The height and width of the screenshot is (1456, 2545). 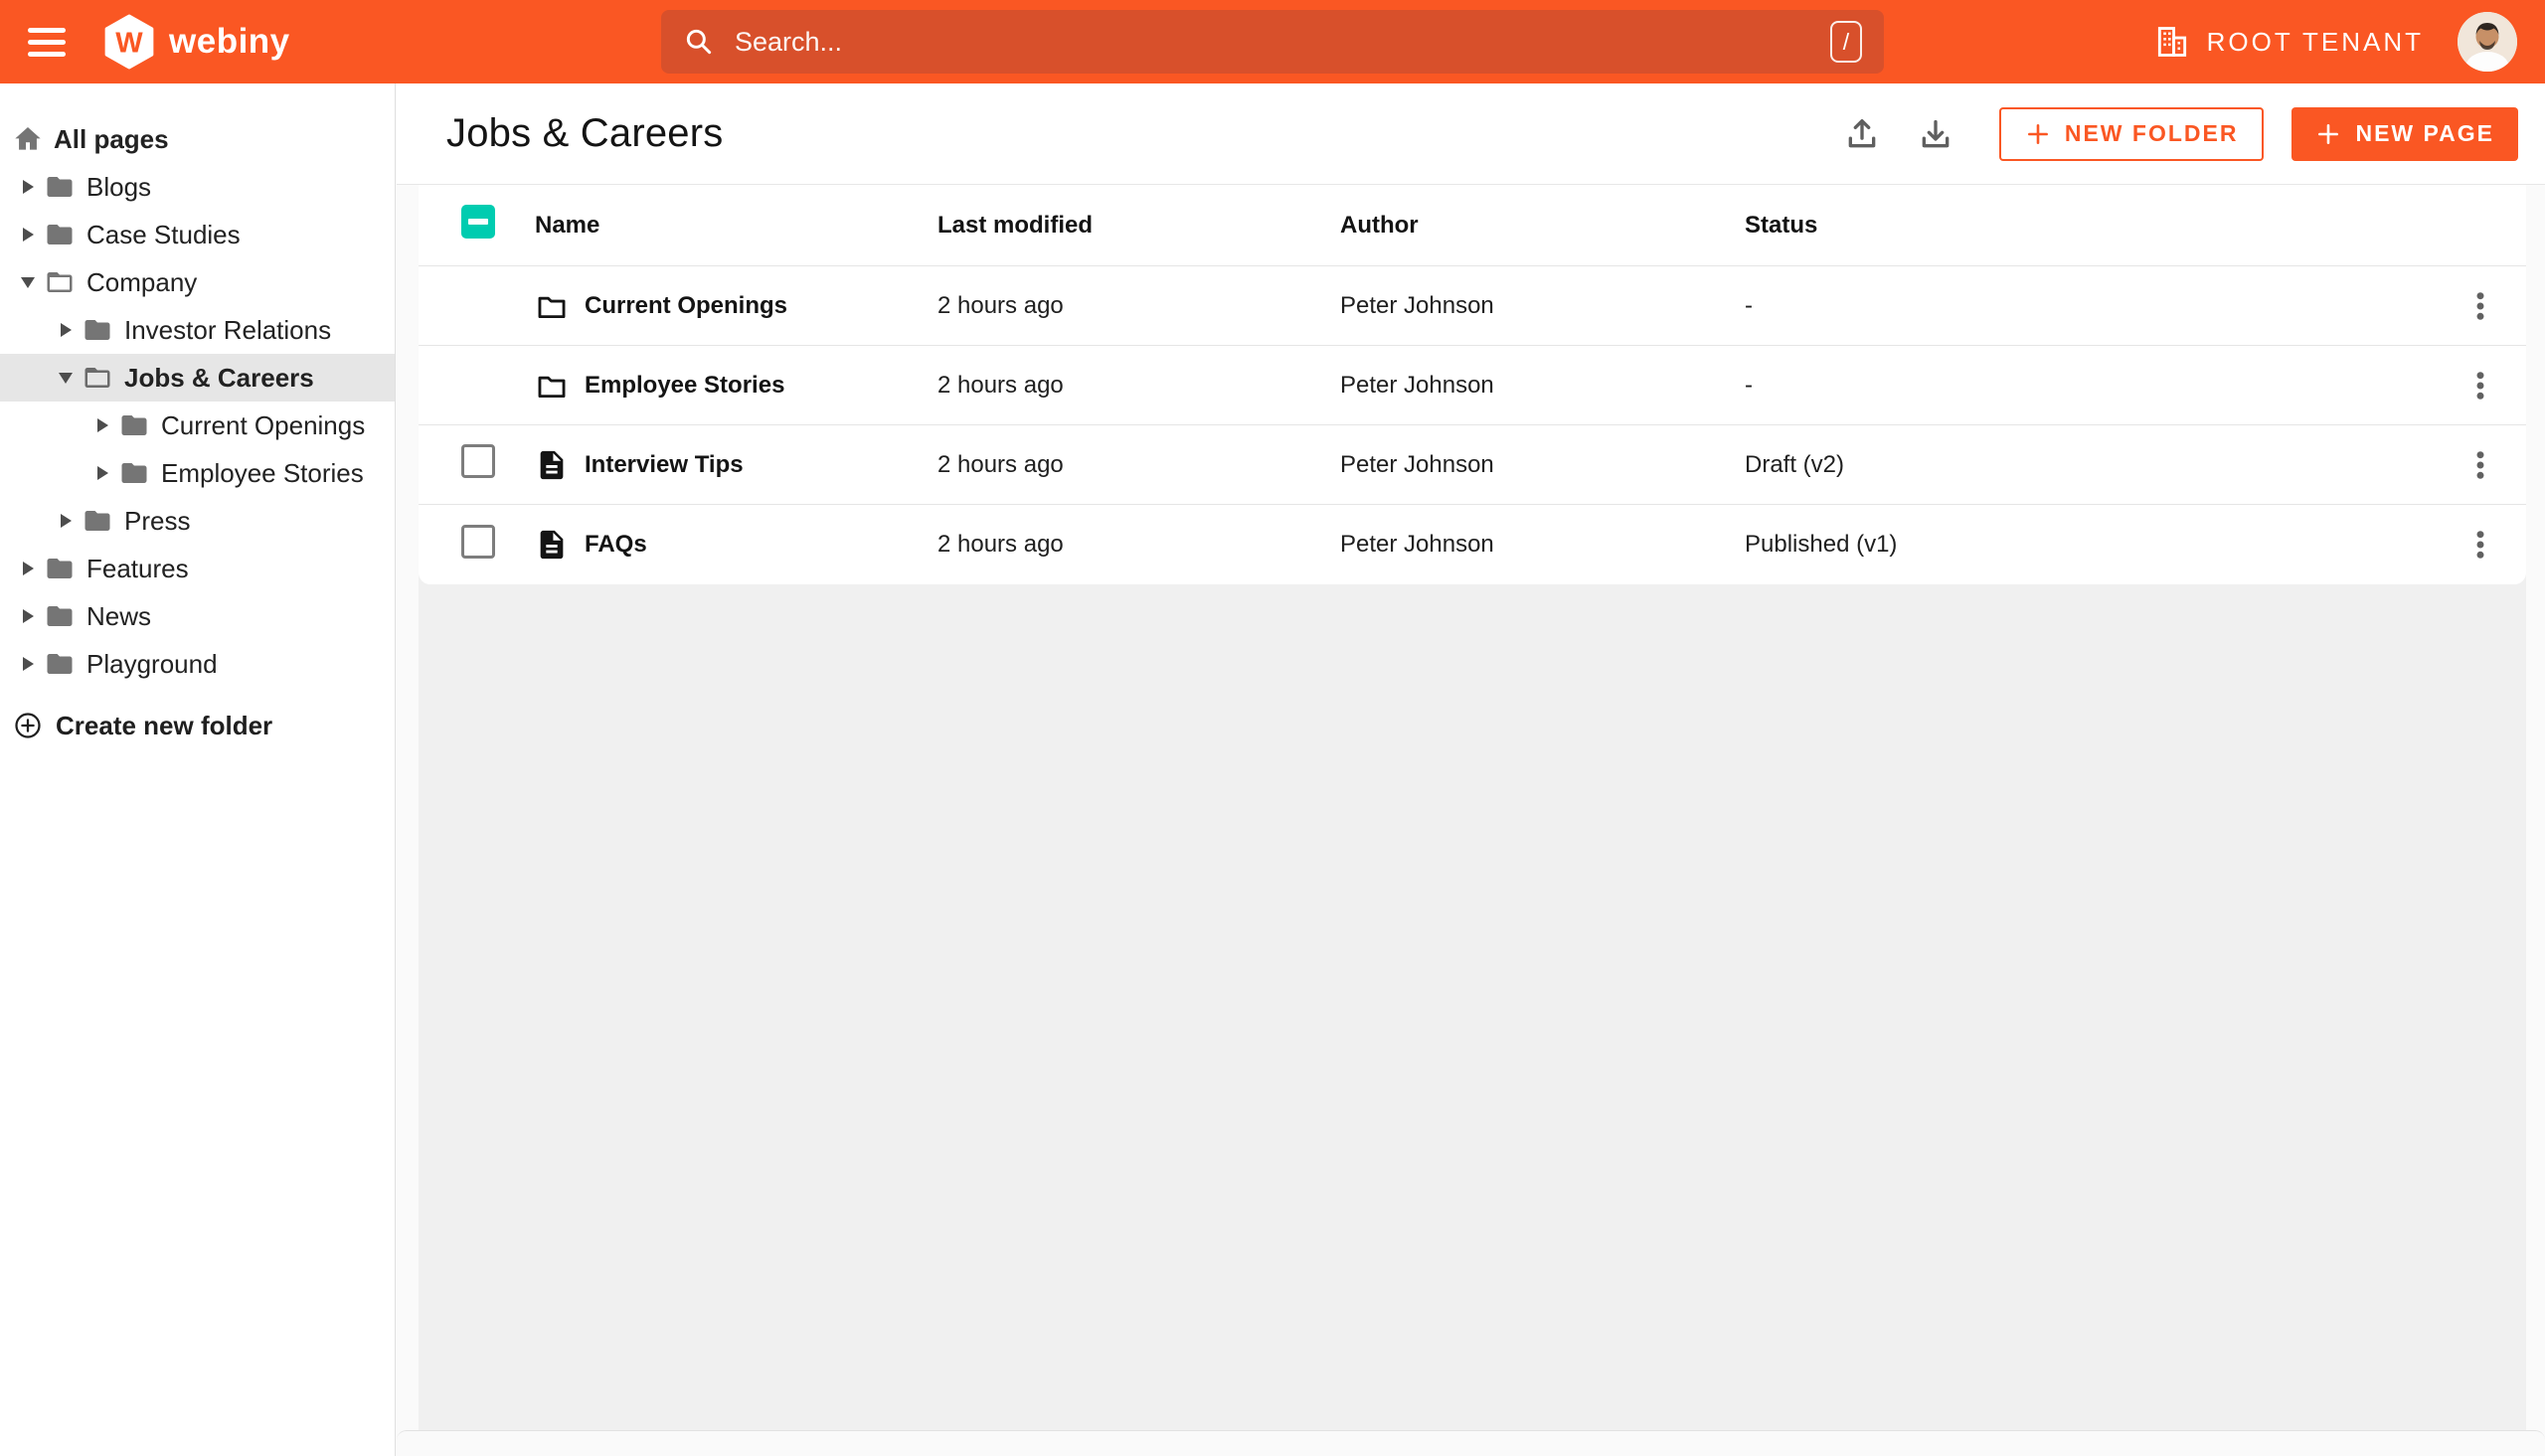 I want to click on new-folder-button: NEW FOLDER, so click(x=2131, y=133).